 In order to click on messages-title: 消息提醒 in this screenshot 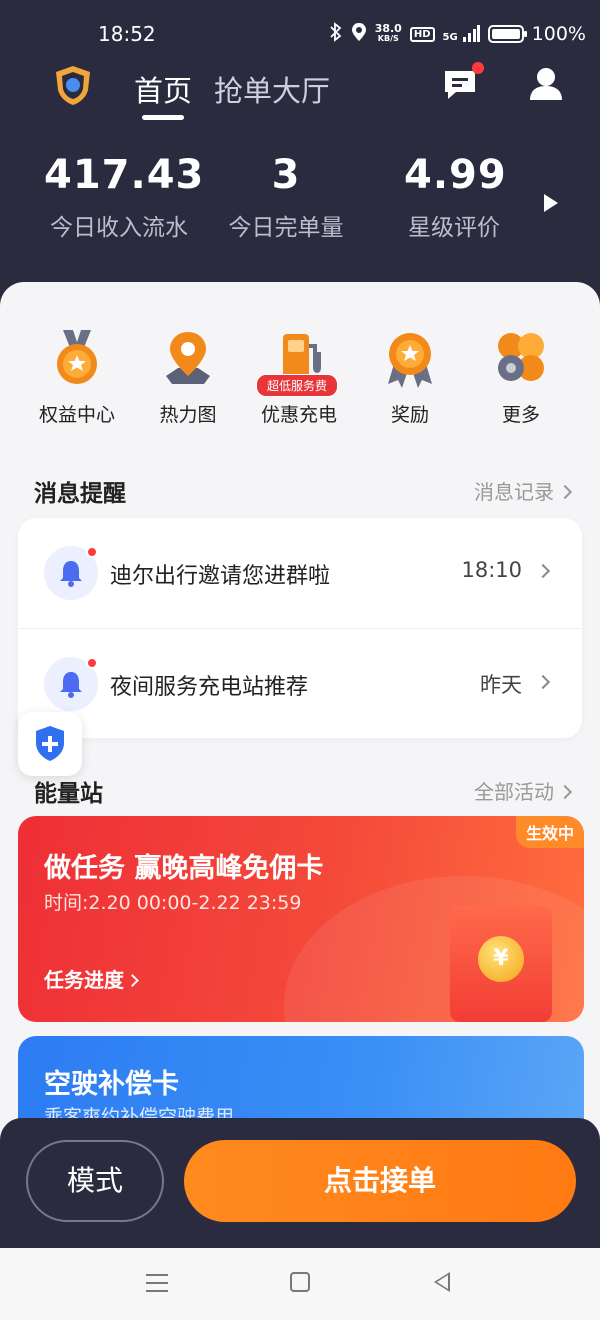, I will do `click(80, 494)`.